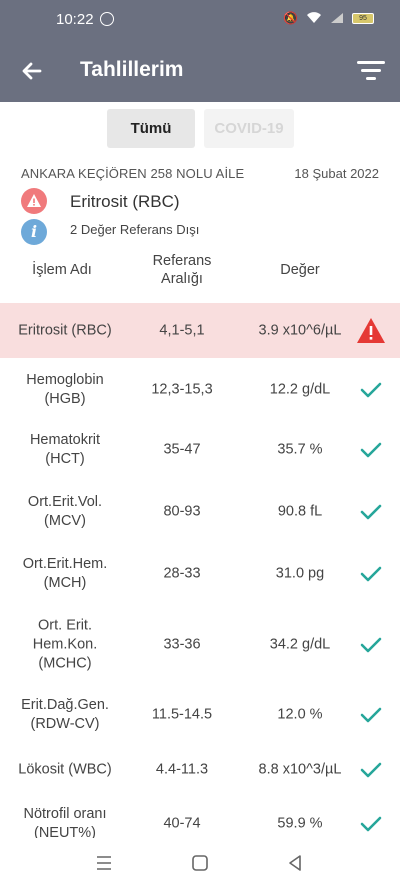 The image size is (400, 888). I want to click on reference-range: 80-93, so click(182, 511).